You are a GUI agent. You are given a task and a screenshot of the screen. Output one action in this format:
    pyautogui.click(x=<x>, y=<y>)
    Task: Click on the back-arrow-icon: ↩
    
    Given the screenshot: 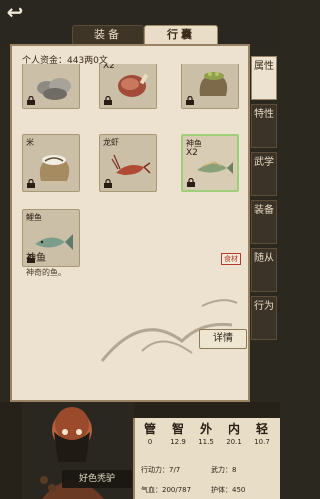 What is the action you would take?
    pyautogui.click(x=15, y=12)
    